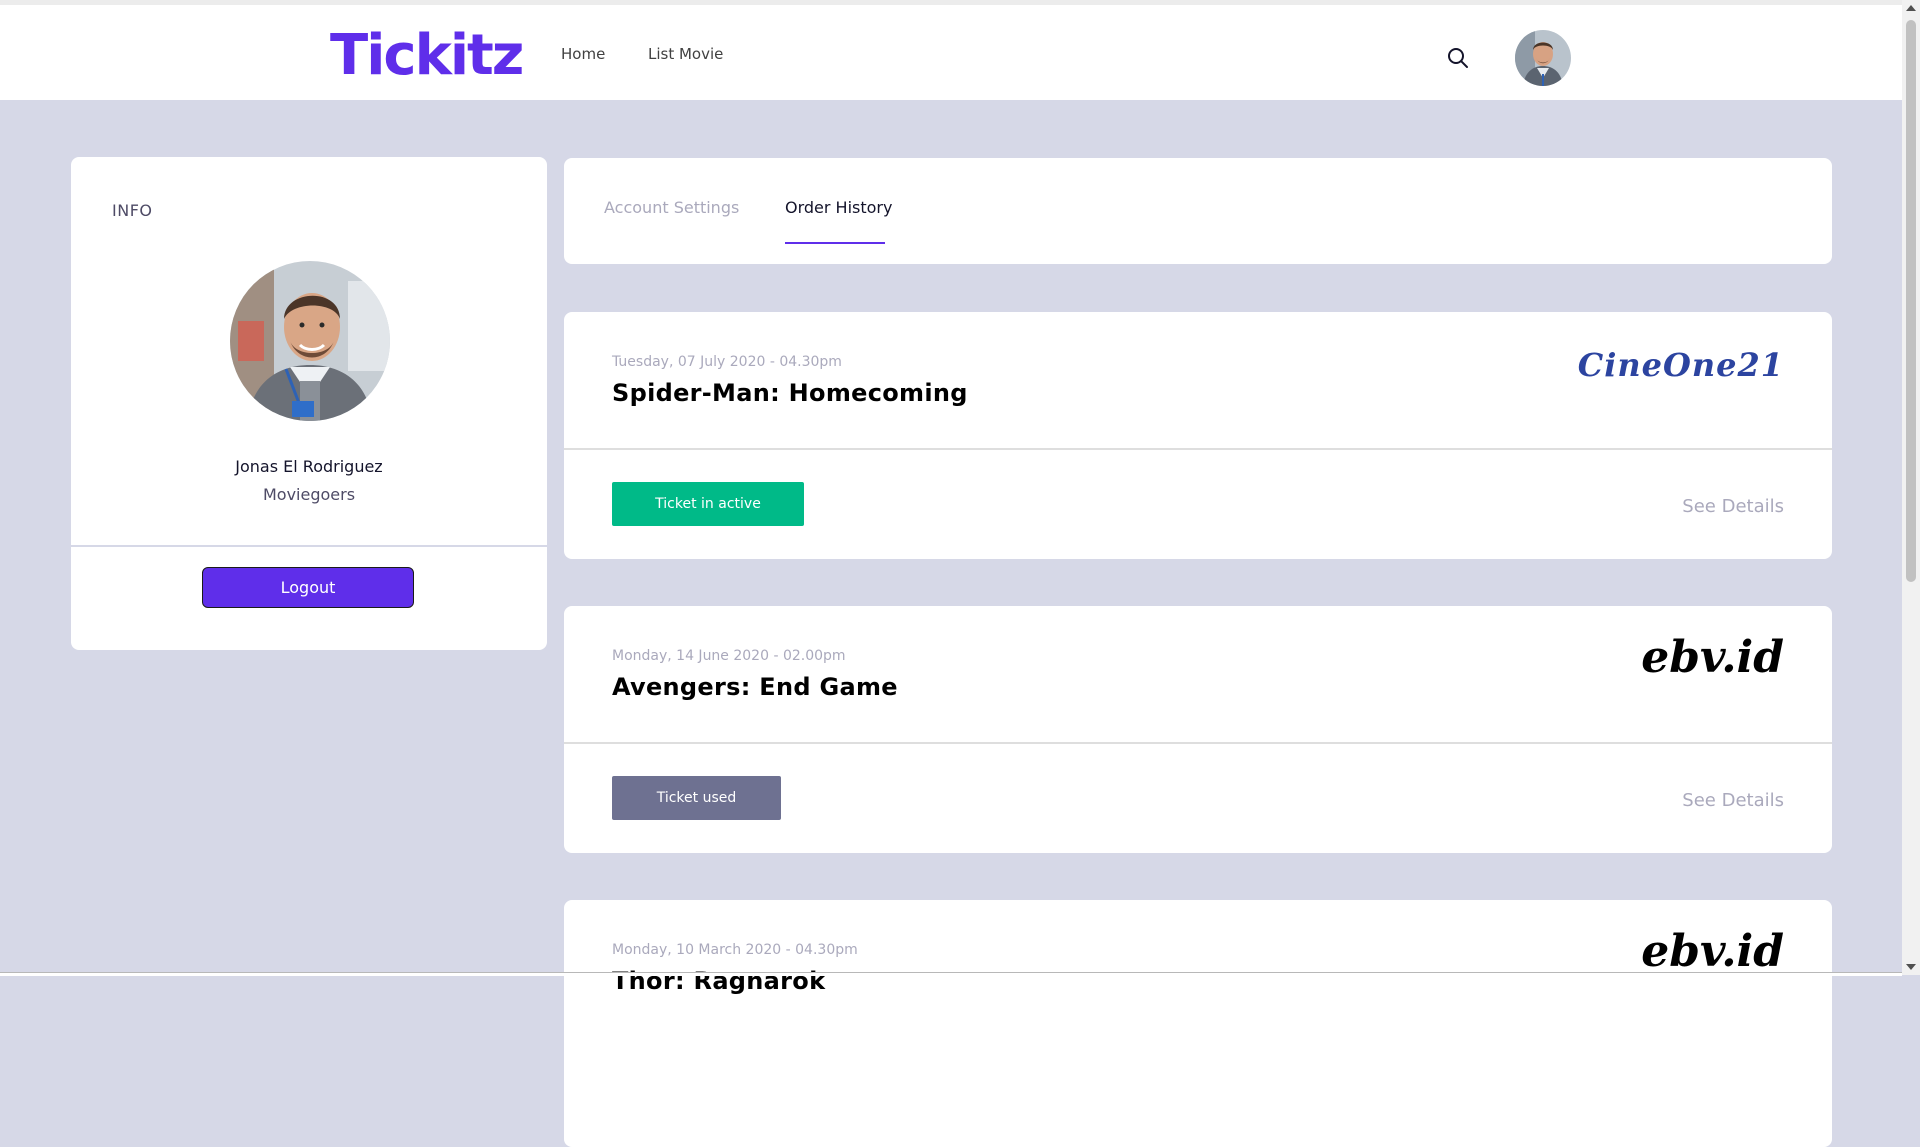 The width and height of the screenshot is (1920, 1147). I want to click on scroll-down-arrow-icon, so click(1911, 967).